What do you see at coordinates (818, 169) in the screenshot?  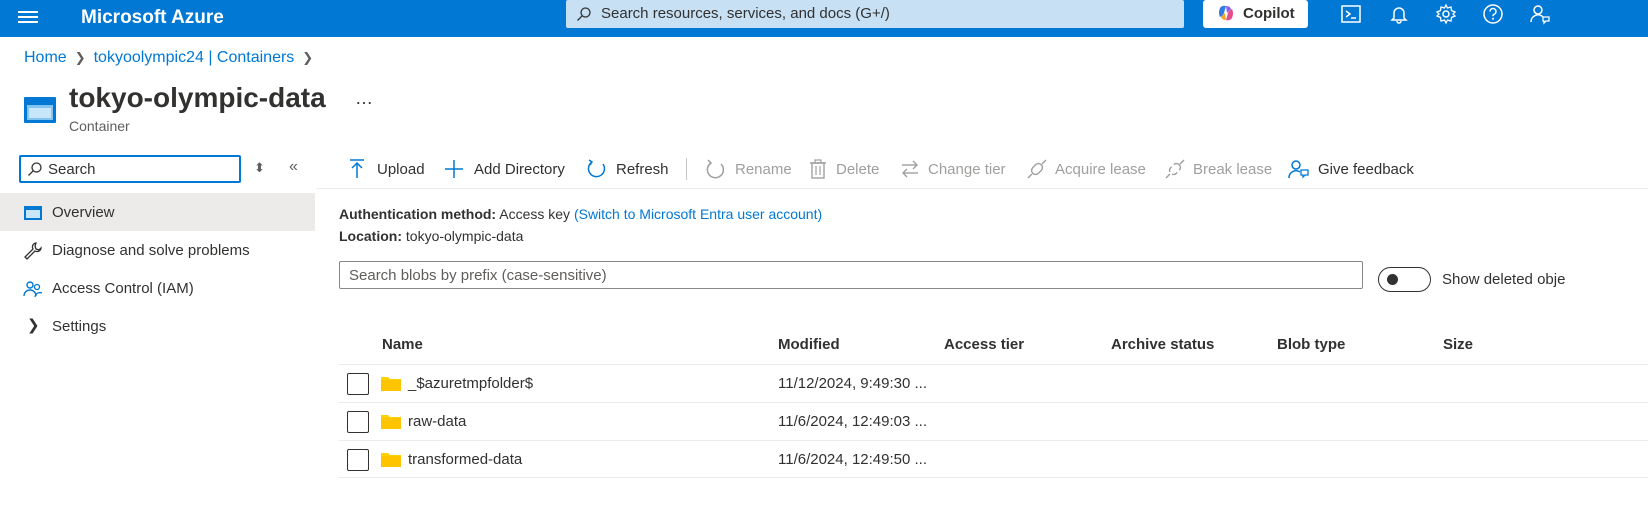 I see `trash-icon` at bounding box center [818, 169].